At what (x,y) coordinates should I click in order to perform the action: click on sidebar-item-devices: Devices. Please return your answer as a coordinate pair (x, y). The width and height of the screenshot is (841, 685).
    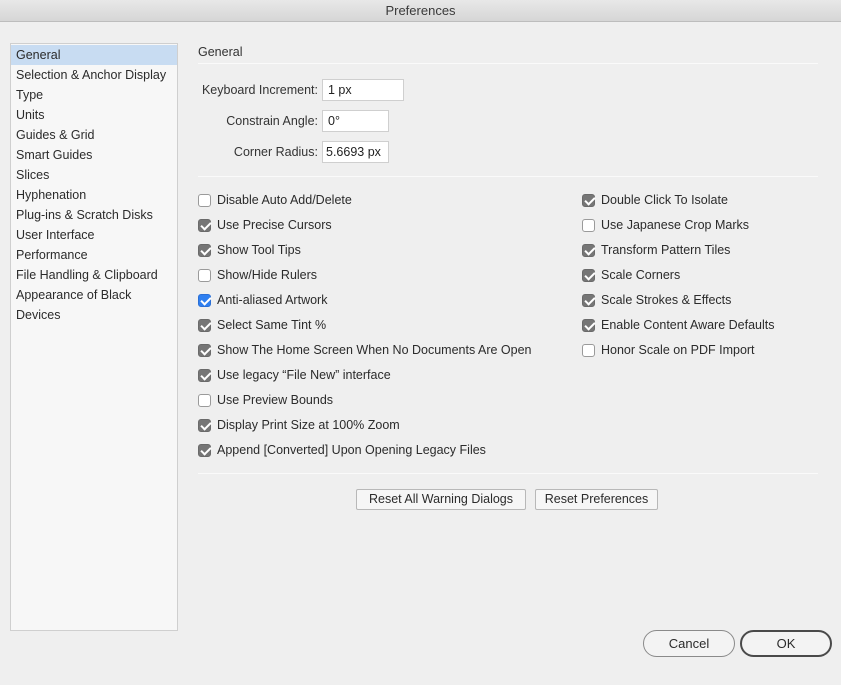
    Looking at the image, I should click on (94, 315).